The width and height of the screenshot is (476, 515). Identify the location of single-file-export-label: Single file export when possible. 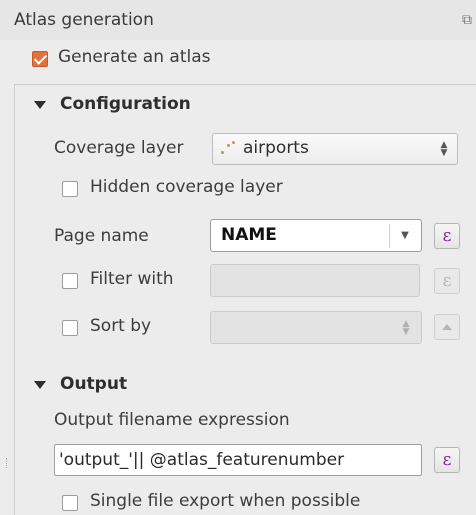
(225, 501).